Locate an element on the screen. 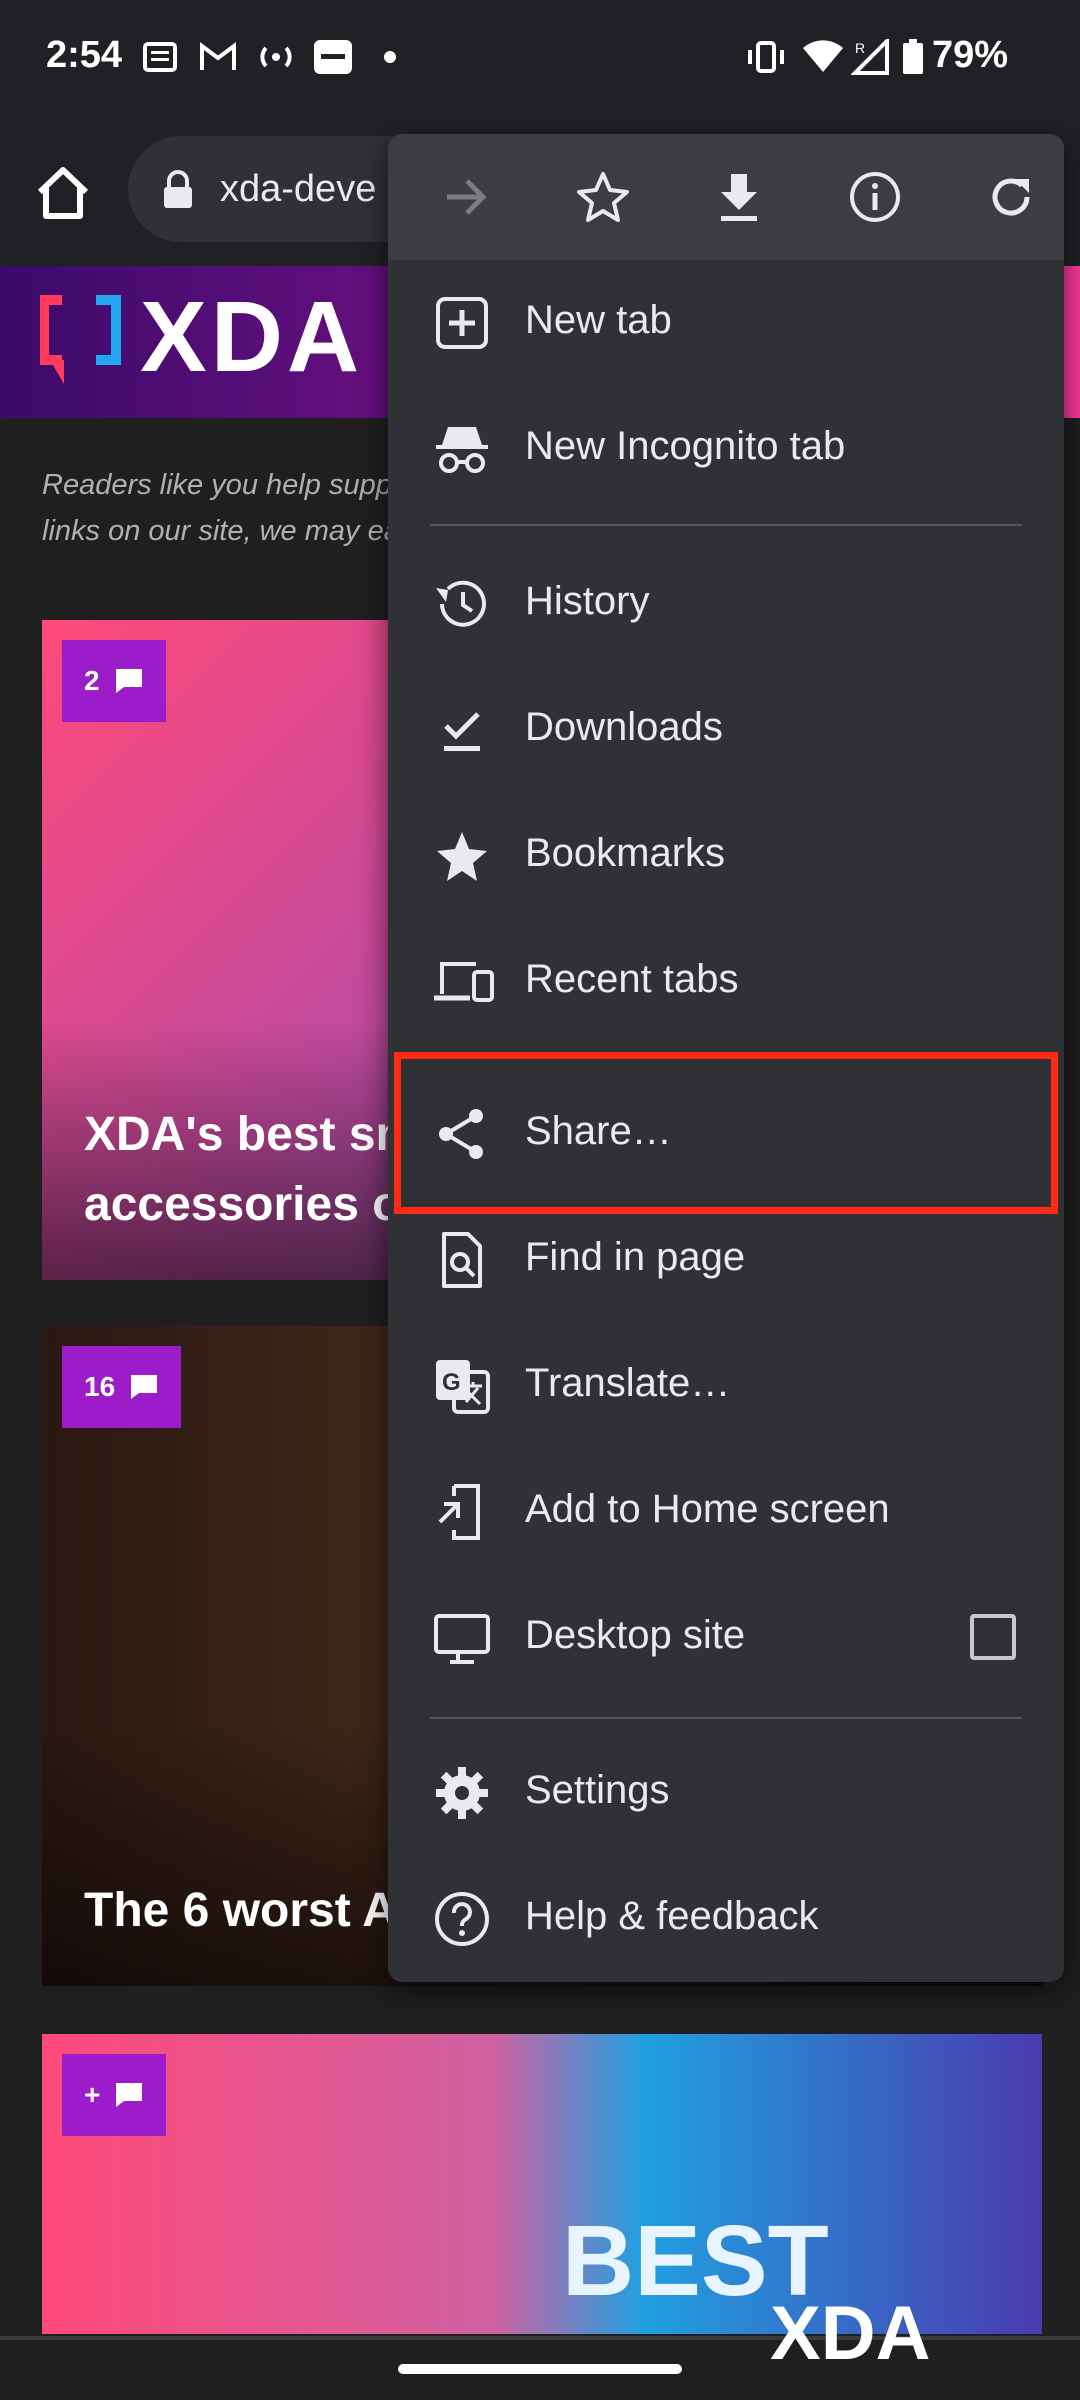 Image resolution: width=1080 pixels, height=2400 pixels. reload-button is located at coordinates (1011, 197).